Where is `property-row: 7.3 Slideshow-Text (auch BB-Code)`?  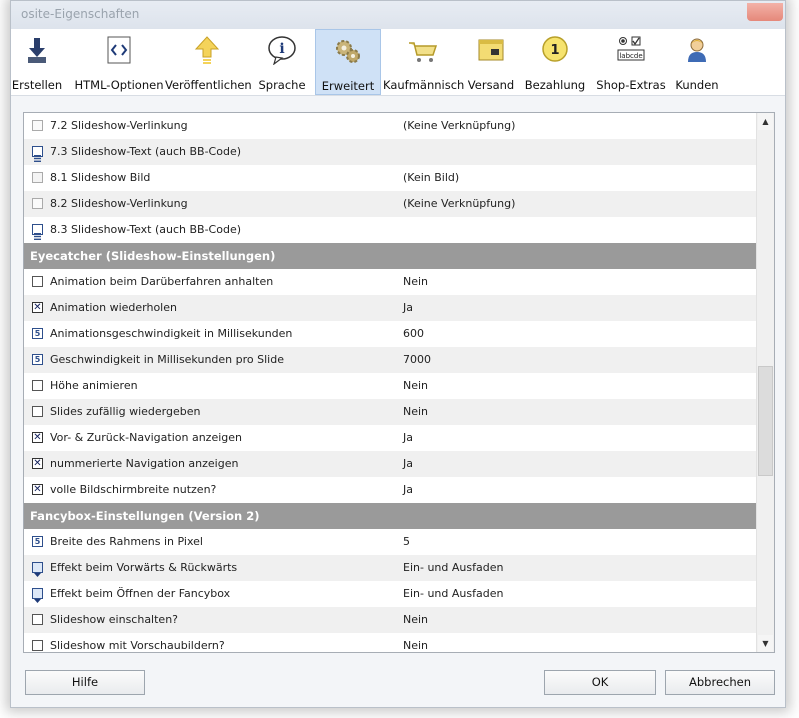 property-row: 7.3 Slideshow-Text (auch BB-Code) is located at coordinates (390, 152).